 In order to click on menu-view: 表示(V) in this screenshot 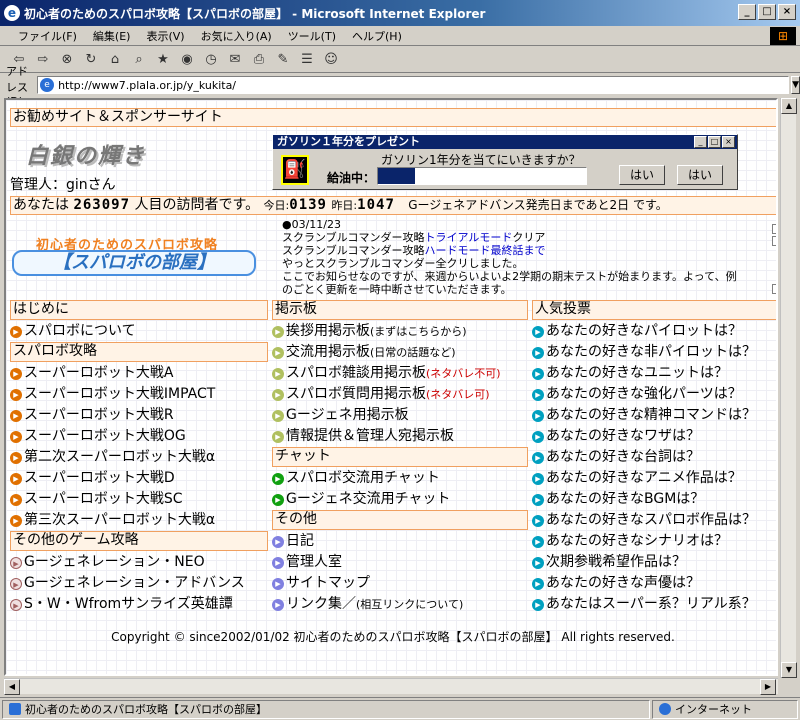, I will do `click(165, 36)`.